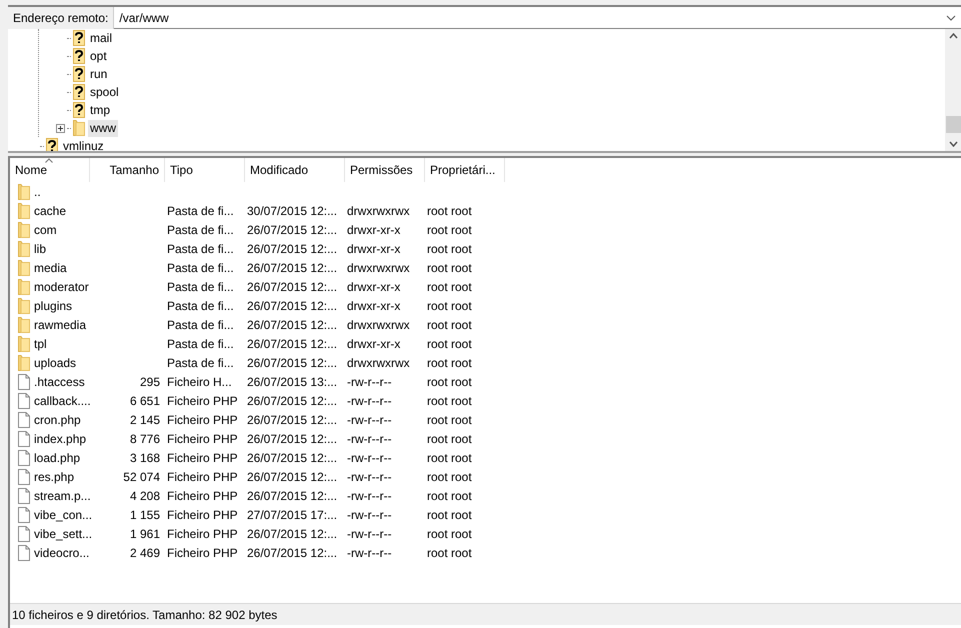 Image resolution: width=961 pixels, height=628 pixels. What do you see at coordinates (488, 324) in the screenshot?
I see `file-row: rawmedia Pasta de fi... 26/07/2015 12:... drwxrwxrwx root root` at bounding box center [488, 324].